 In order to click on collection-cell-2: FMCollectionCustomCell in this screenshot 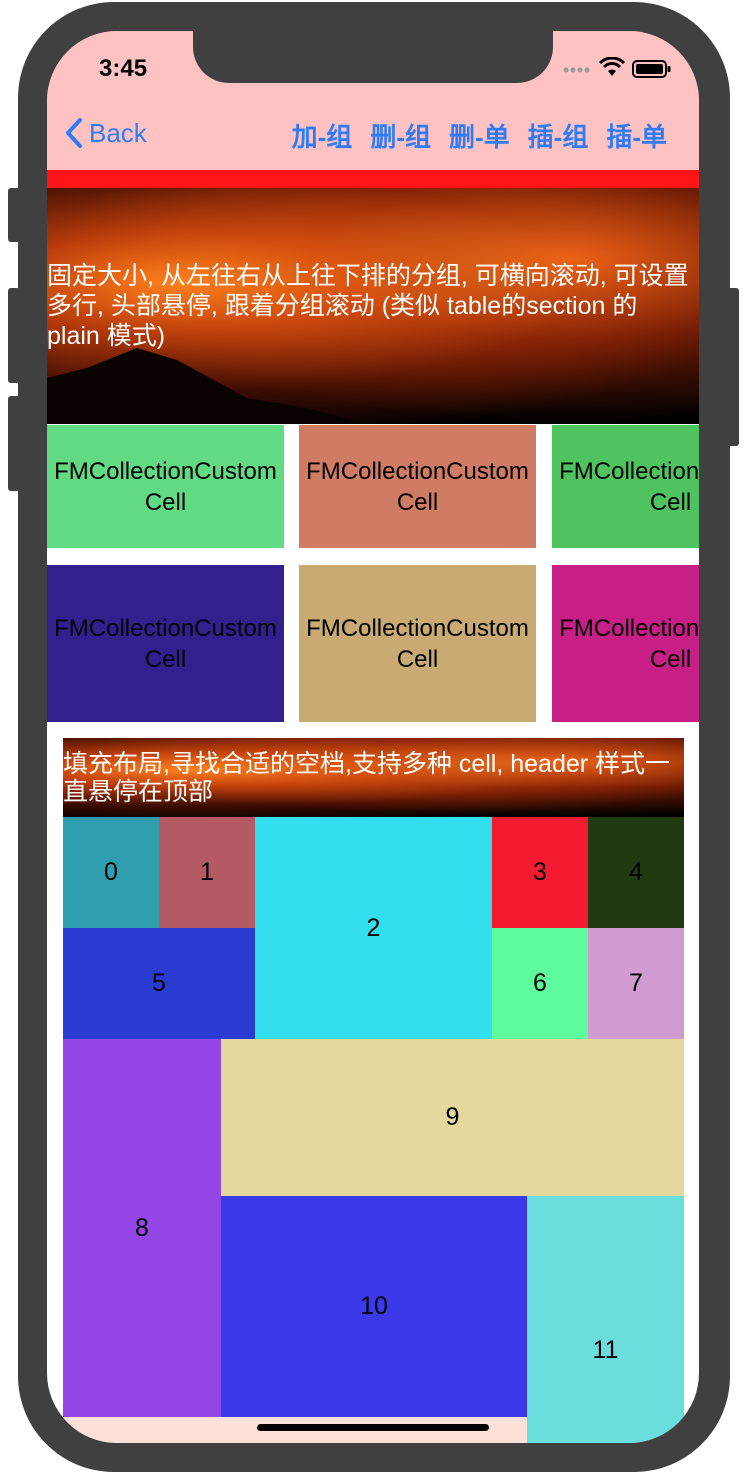, I will do `click(625, 486)`.